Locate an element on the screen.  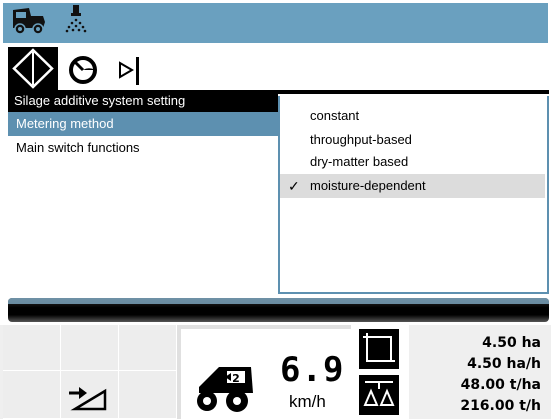
svg-text: 2 is located at coordinates (236, 378).